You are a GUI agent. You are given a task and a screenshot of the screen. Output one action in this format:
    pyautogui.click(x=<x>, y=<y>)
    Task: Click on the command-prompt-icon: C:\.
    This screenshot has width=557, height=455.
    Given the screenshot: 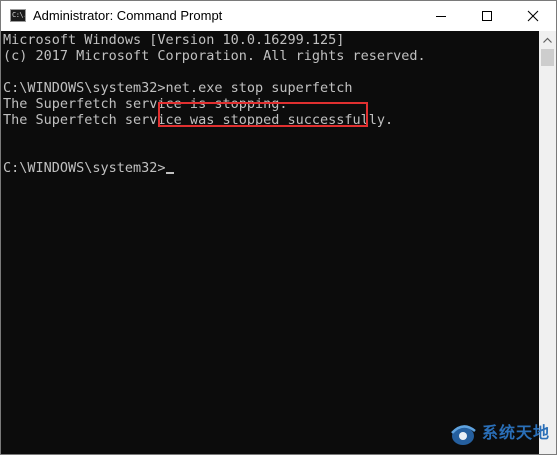 What is the action you would take?
    pyautogui.click(x=18, y=15)
    